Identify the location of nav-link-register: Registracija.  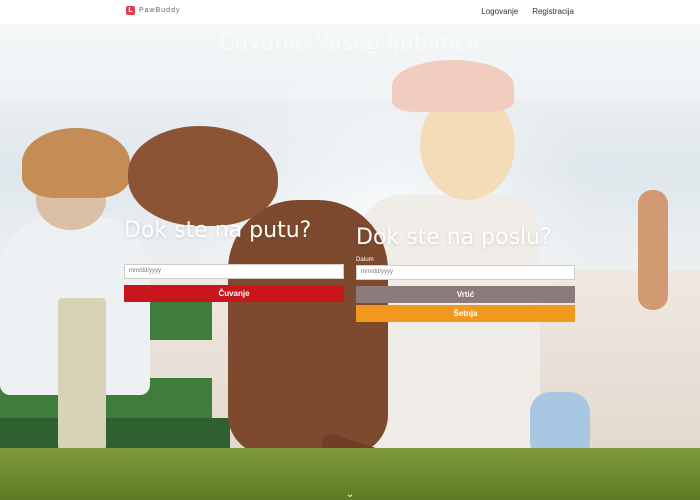
(553, 11).